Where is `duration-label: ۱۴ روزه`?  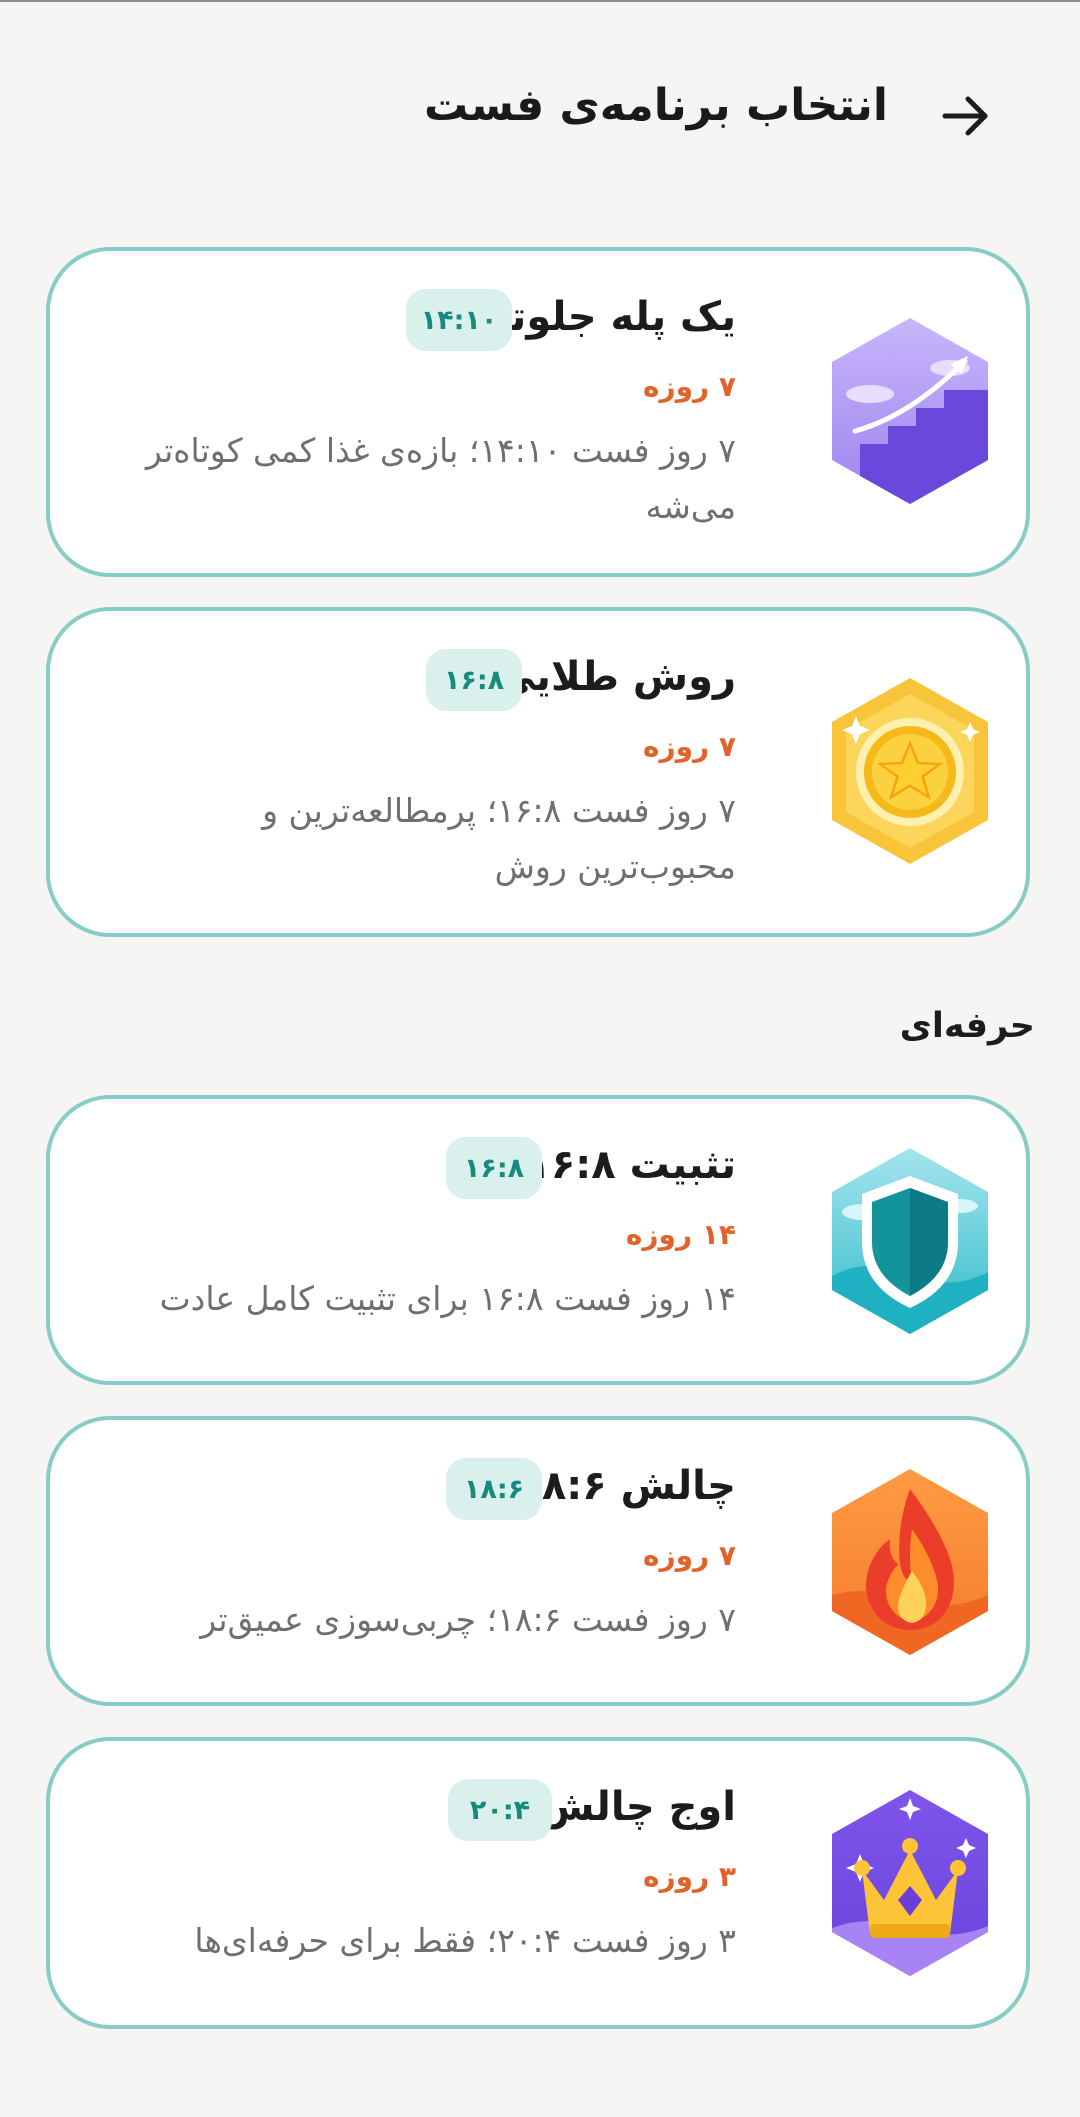
duration-label: ۱۴ روزه is located at coordinates (680, 1234).